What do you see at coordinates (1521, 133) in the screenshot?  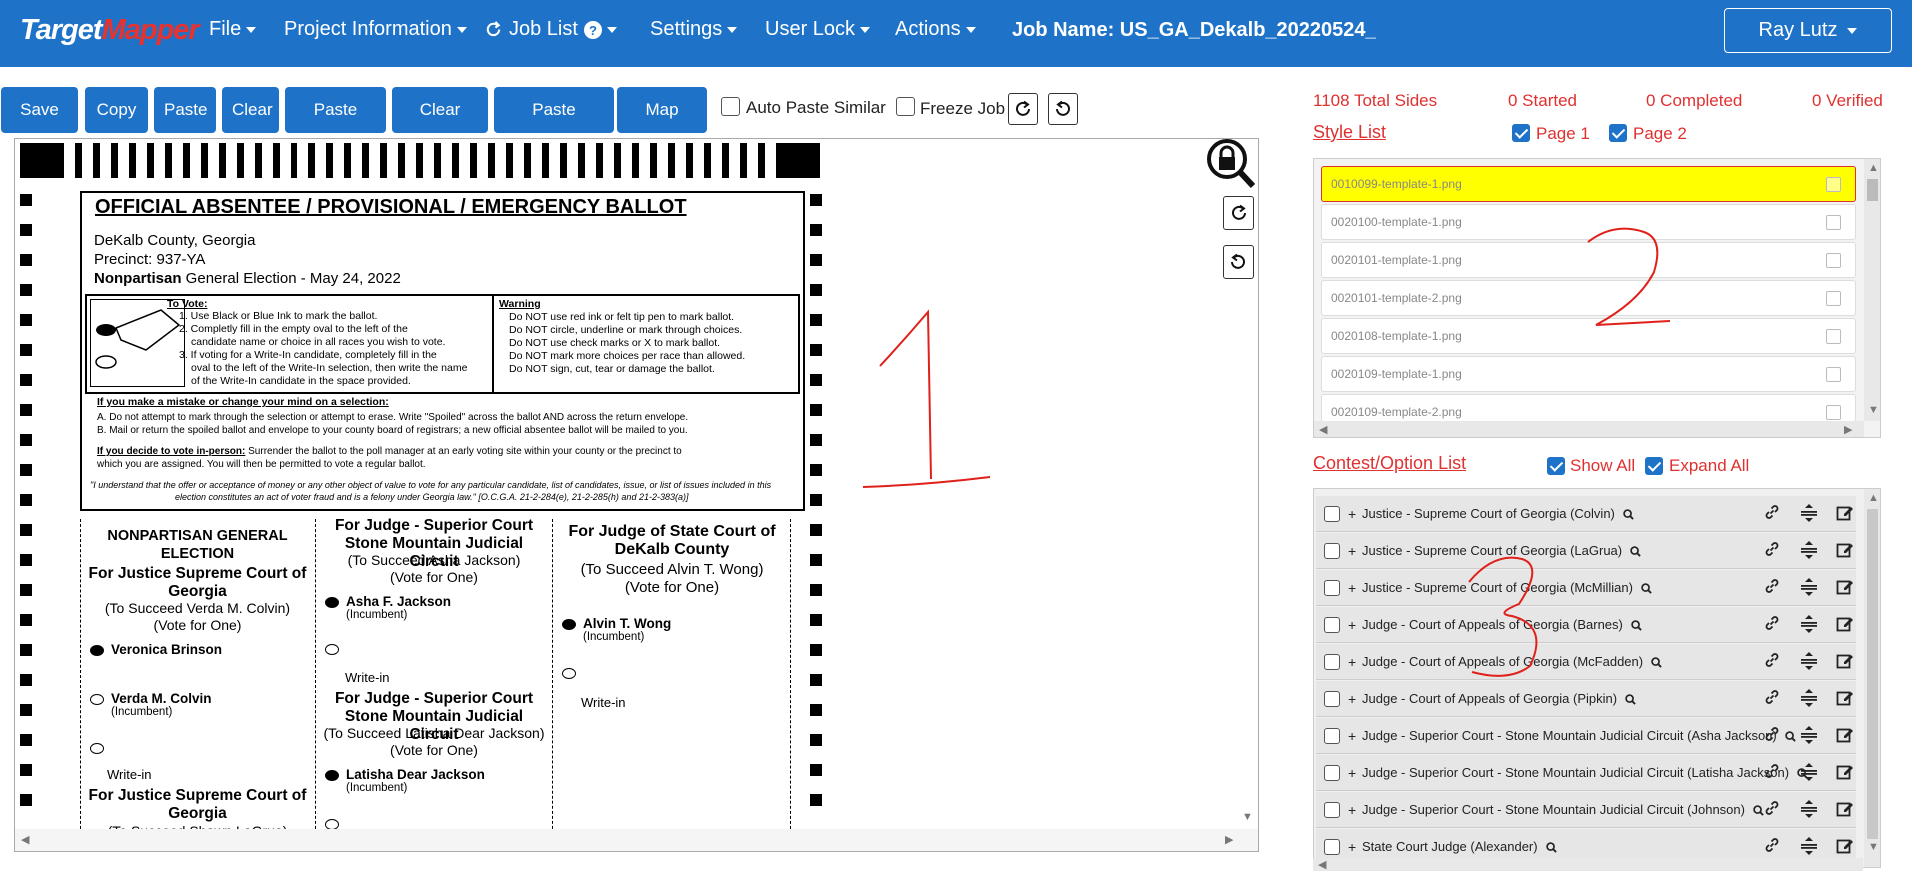 I see `page1-checkbox` at bounding box center [1521, 133].